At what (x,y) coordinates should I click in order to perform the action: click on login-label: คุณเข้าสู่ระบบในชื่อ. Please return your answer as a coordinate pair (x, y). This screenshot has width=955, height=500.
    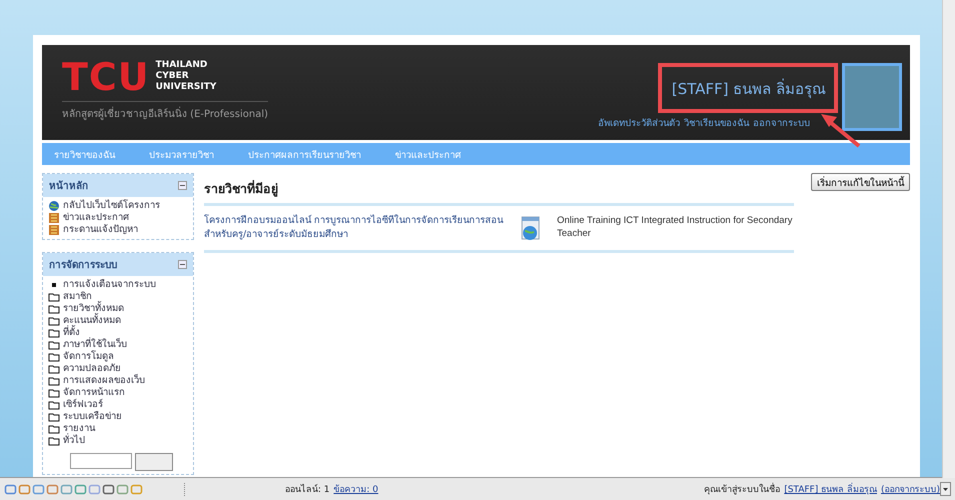
    Looking at the image, I should click on (742, 489).